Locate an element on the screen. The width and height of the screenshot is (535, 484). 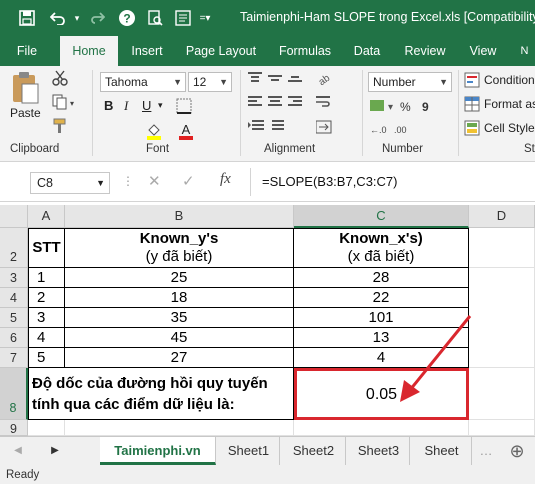
tab-file: File is located at coordinates (27, 51).